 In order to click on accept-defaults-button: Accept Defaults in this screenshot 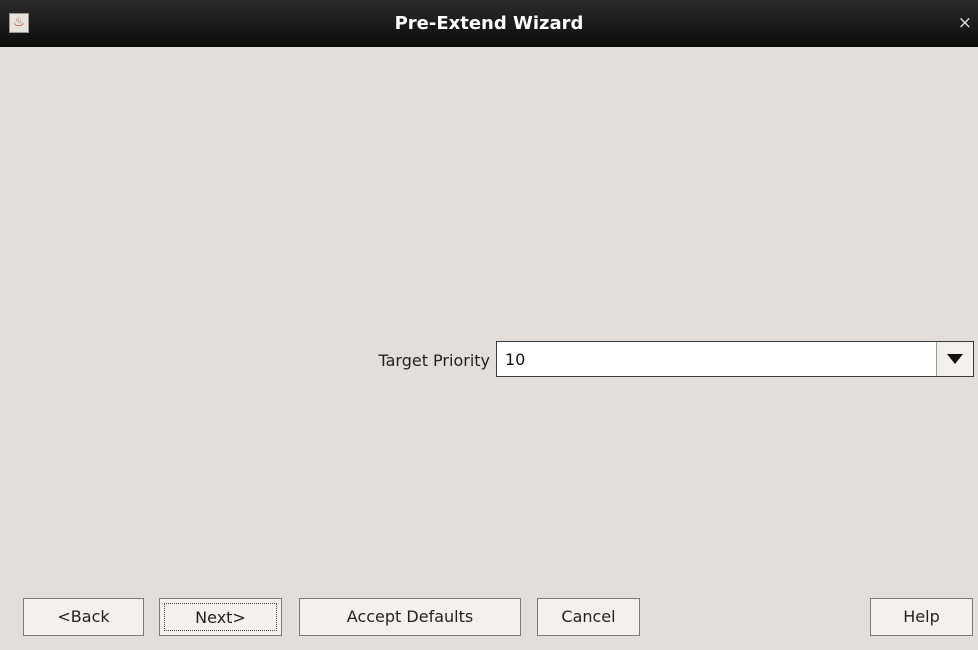, I will do `click(410, 617)`.